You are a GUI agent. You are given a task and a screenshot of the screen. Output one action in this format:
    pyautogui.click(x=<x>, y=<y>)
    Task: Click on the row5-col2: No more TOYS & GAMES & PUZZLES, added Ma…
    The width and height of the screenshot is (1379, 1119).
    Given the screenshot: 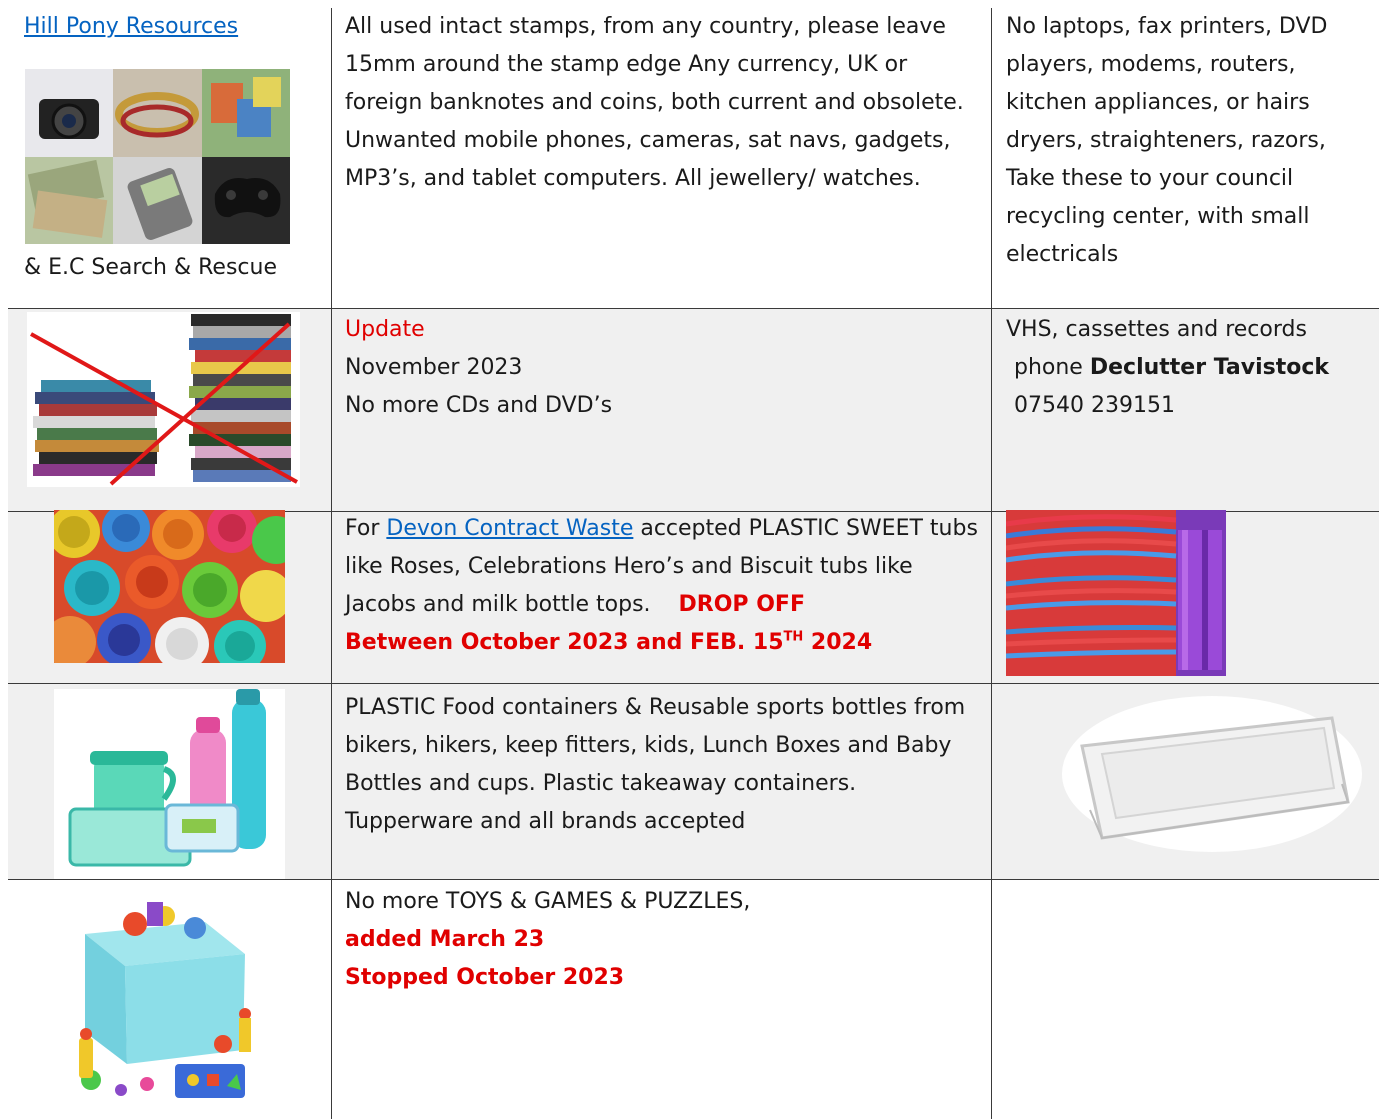 What is the action you would take?
    pyautogui.click(x=657, y=940)
    